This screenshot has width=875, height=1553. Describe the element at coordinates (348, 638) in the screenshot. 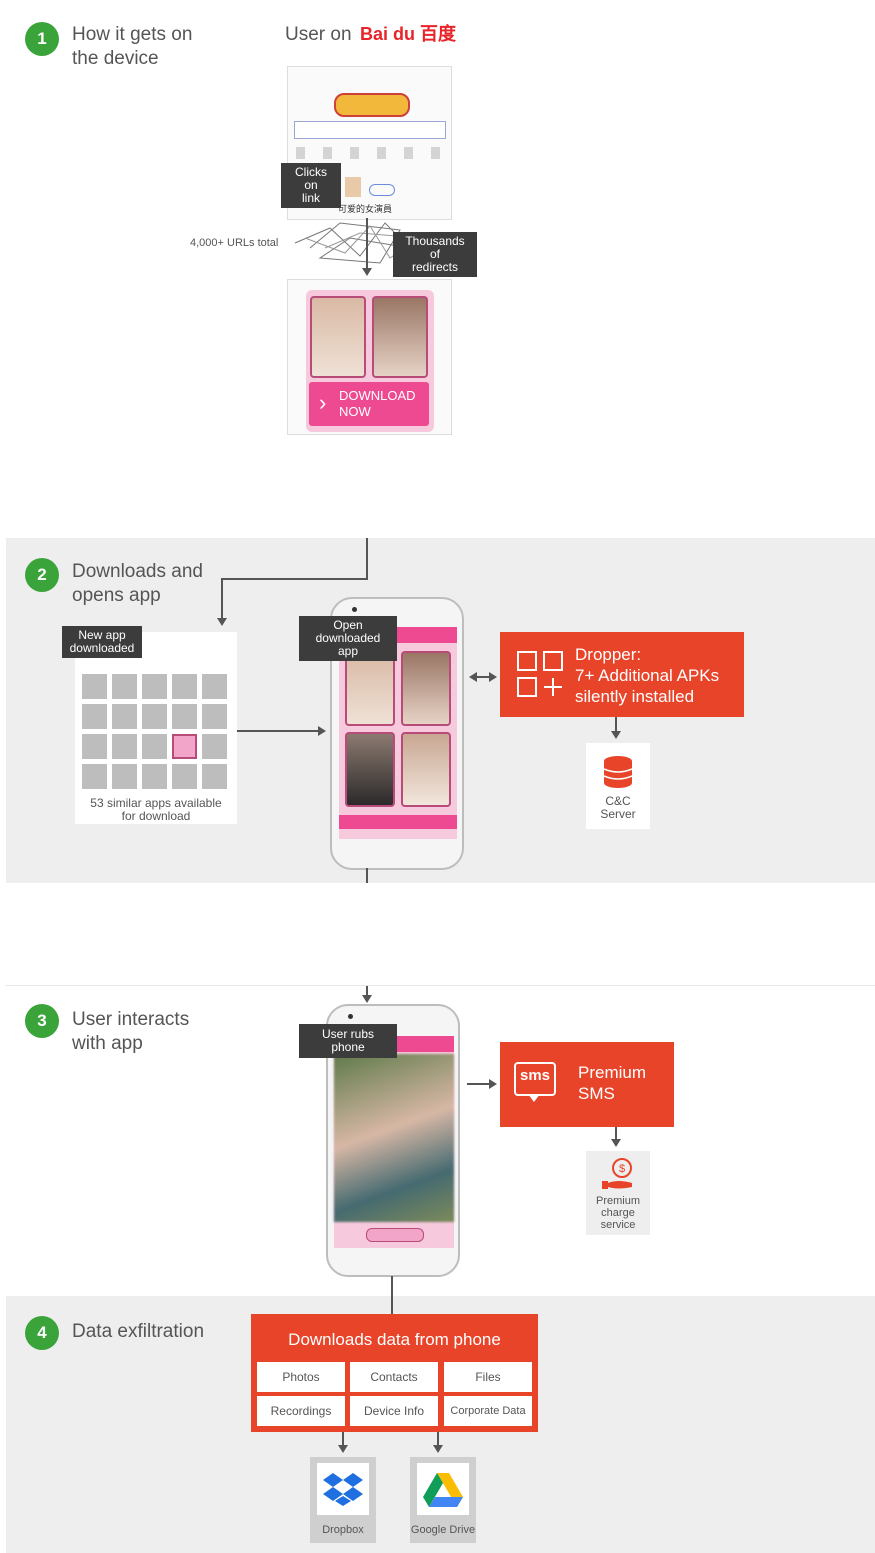

I see `open-app-label: Open downloaded app` at that location.